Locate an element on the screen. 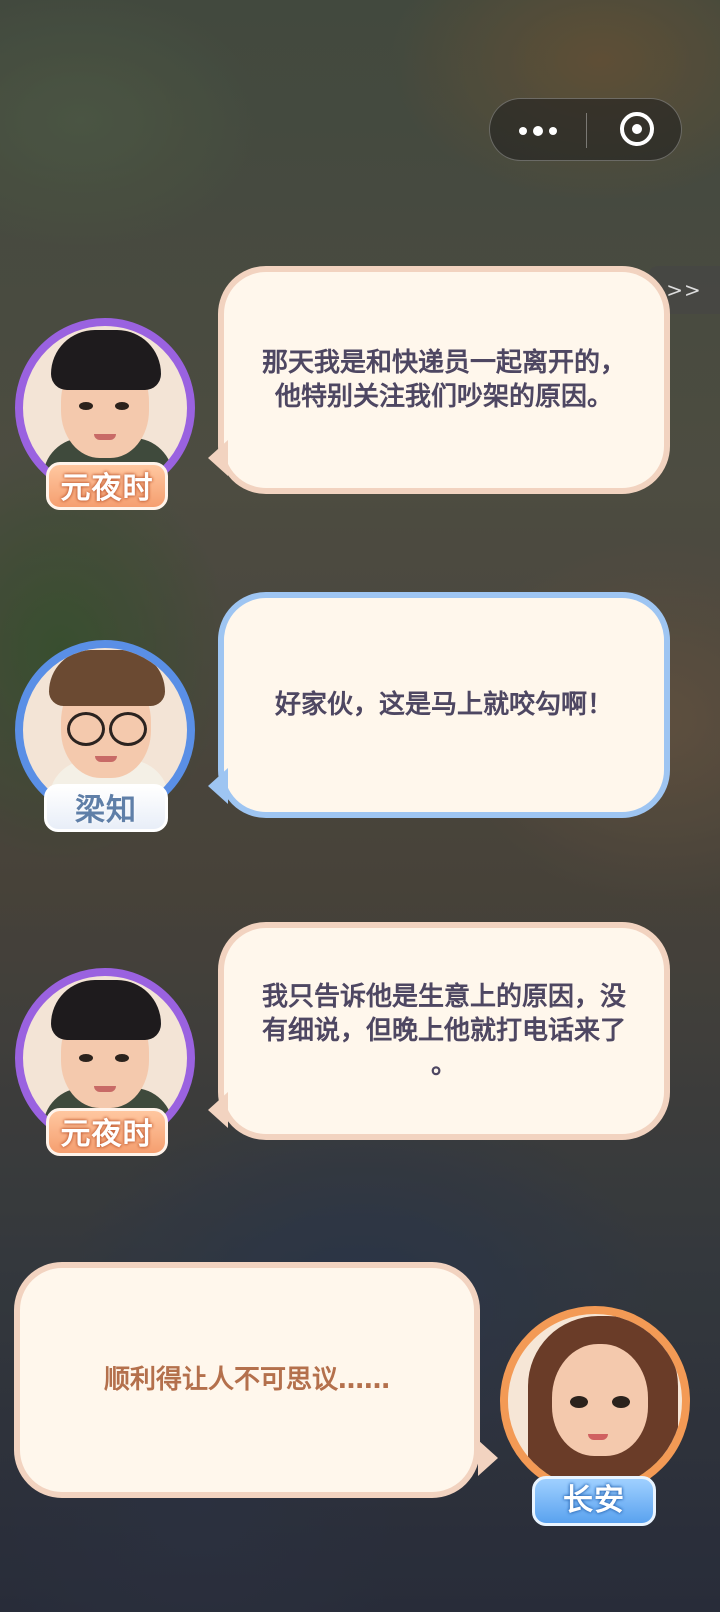 The height and width of the screenshot is (1612, 720). dialogue-line: 好家伙，这是马上就咬勾啊！ is located at coordinates (443, 705).